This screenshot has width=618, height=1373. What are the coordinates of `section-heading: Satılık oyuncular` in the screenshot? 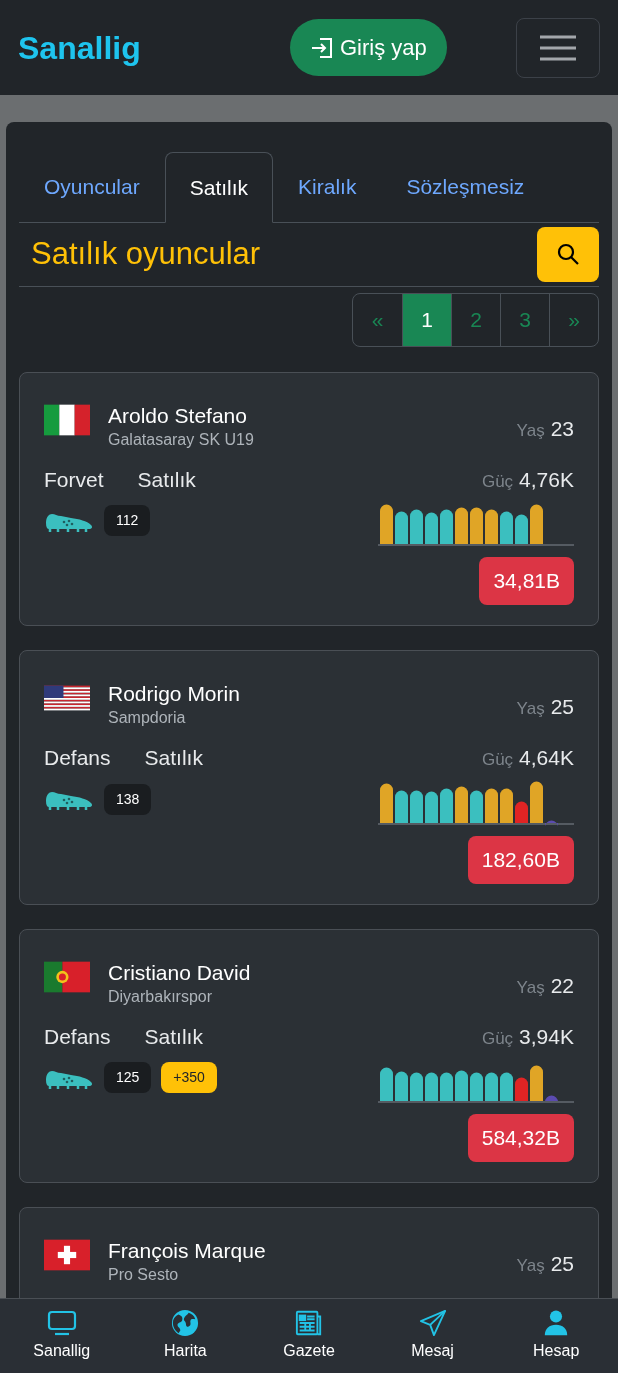 It's located at (145, 253).